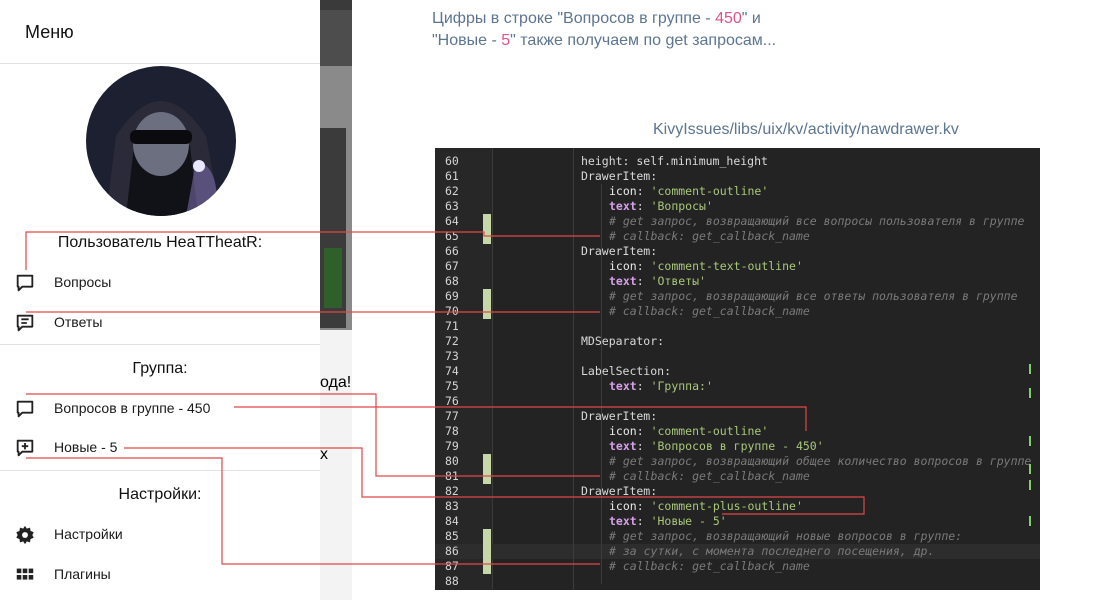 This screenshot has width=1100, height=600. Describe the element at coordinates (681, 206) in the screenshot. I see `code-string: 'Вопросы'` at that location.